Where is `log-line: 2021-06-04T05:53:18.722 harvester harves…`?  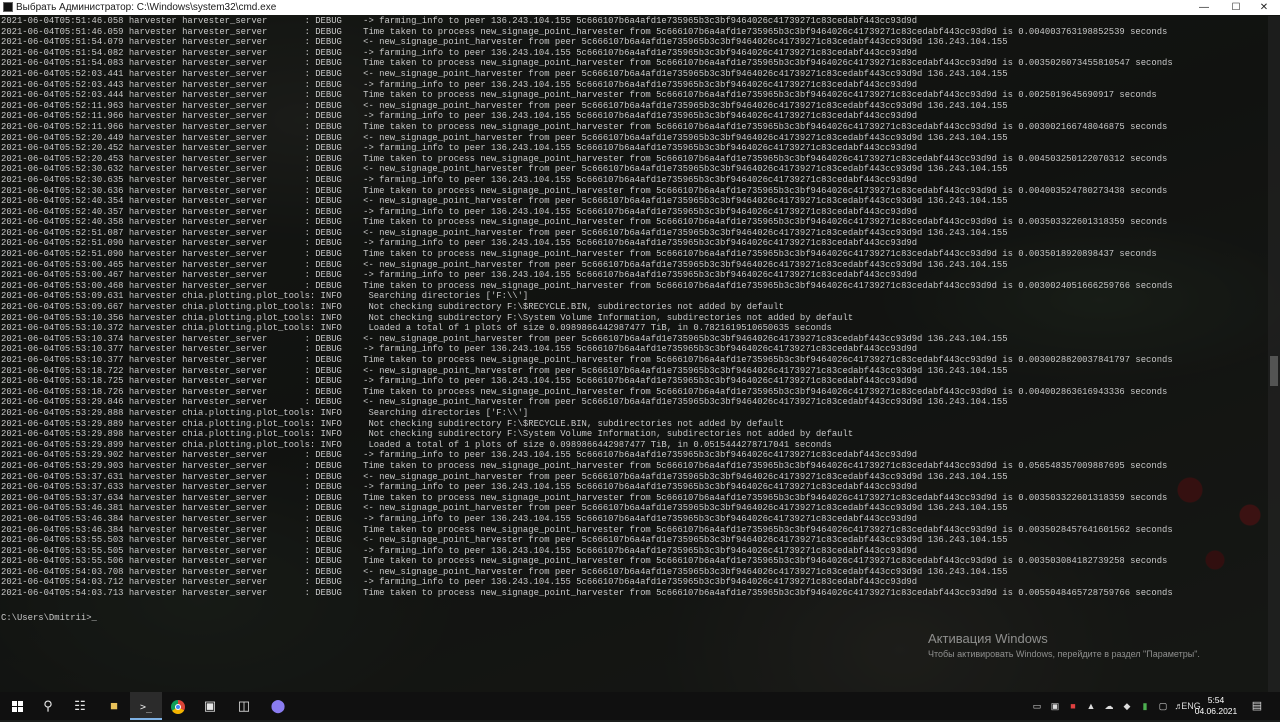
log-line: 2021-06-04T05:53:18.722 harvester harves… is located at coordinates (504, 370).